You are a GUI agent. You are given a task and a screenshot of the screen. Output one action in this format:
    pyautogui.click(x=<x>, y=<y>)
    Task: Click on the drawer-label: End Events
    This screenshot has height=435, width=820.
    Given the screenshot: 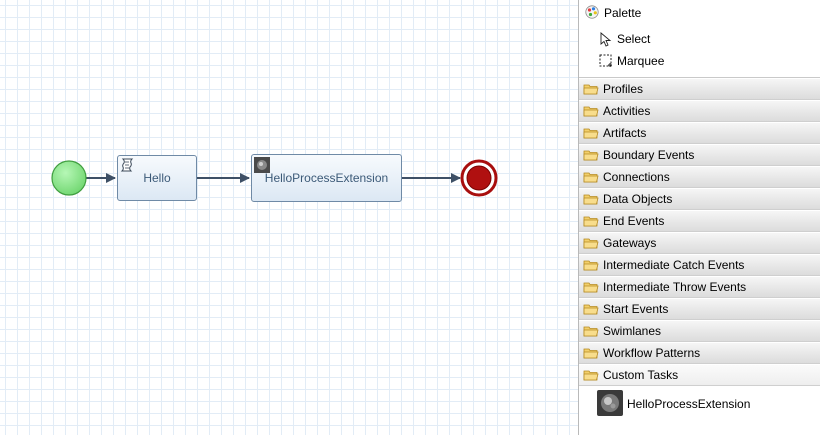 What is the action you would take?
    pyautogui.click(x=634, y=221)
    